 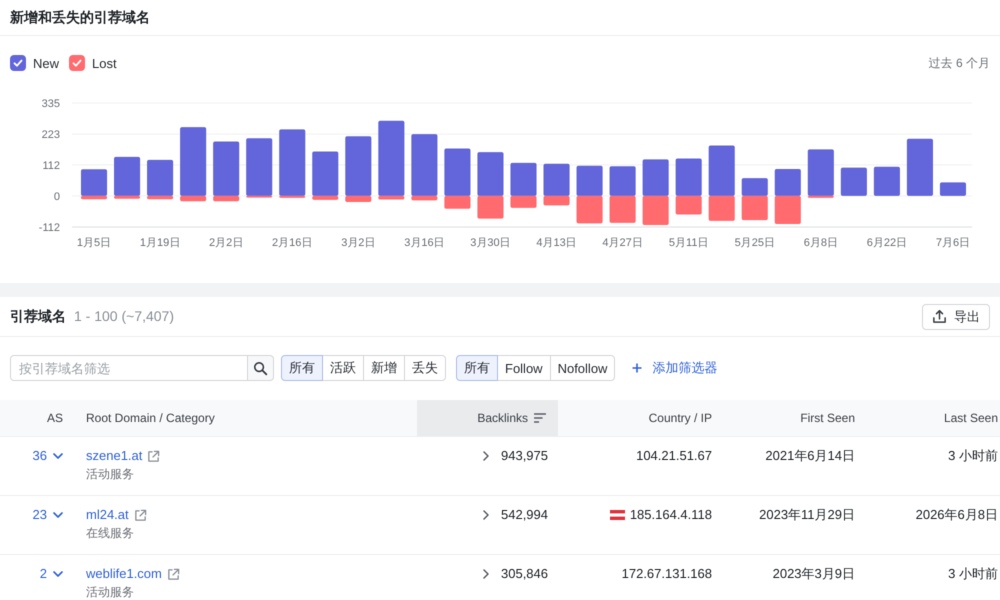 I want to click on backlinks-count: 542,994, so click(x=524, y=515).